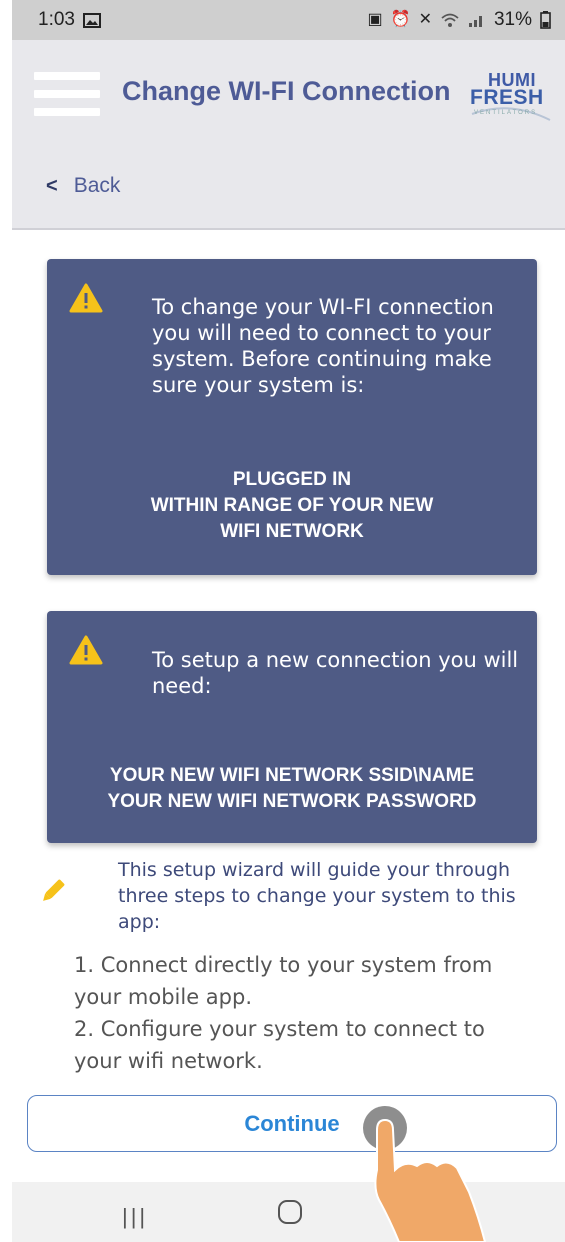 Image resolution: width=565 pixels, height=1242 pixels. Describe the element at coordinates (54, 890) in the screenshot. I see `pencil-icon` at that location.